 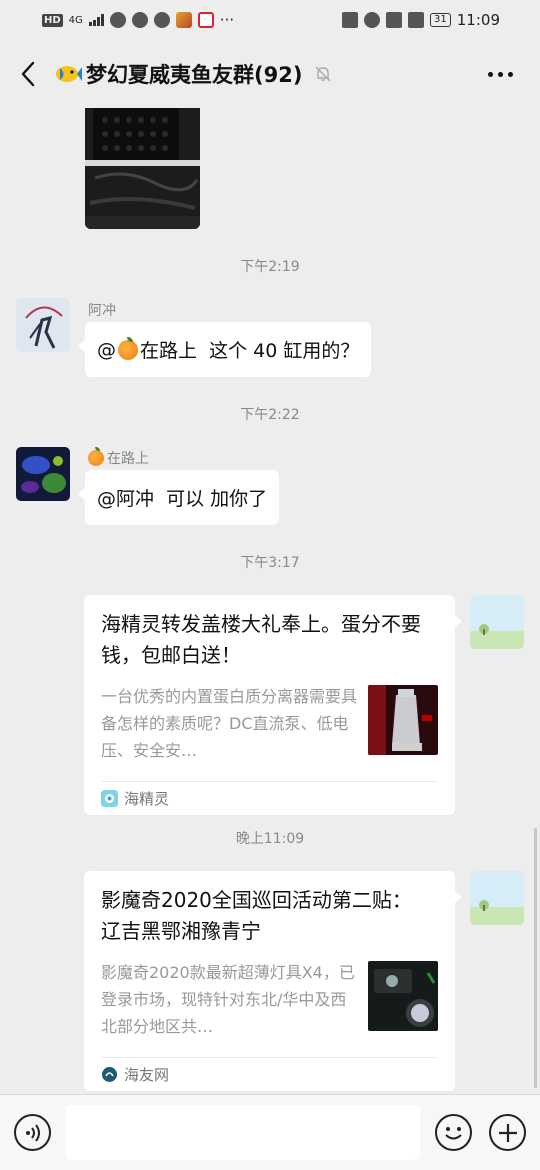 I want to click on card-title: 影魔奇2020全国巡回活动第二贴： 辽吉黑鄂湘豫青宁, so click(x=263, y=915).